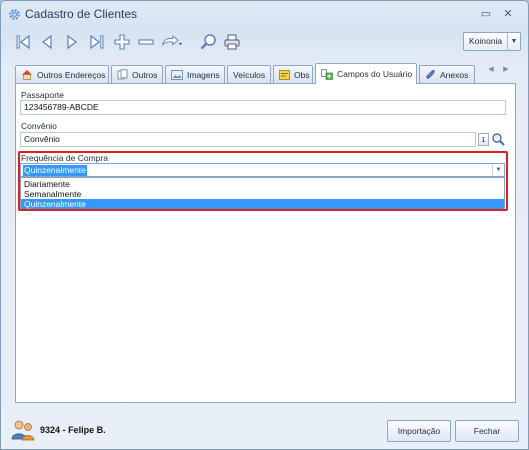 The width and height of the screenshot is (529, 450). I want to click on chevron-down-icon: ▼, so click(513, 41).